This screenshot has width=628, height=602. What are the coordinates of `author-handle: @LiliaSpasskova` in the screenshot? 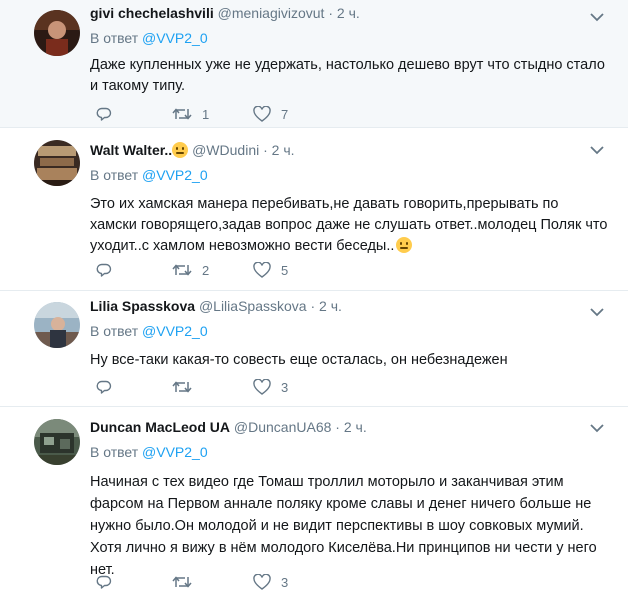 It's located at (253, 306).